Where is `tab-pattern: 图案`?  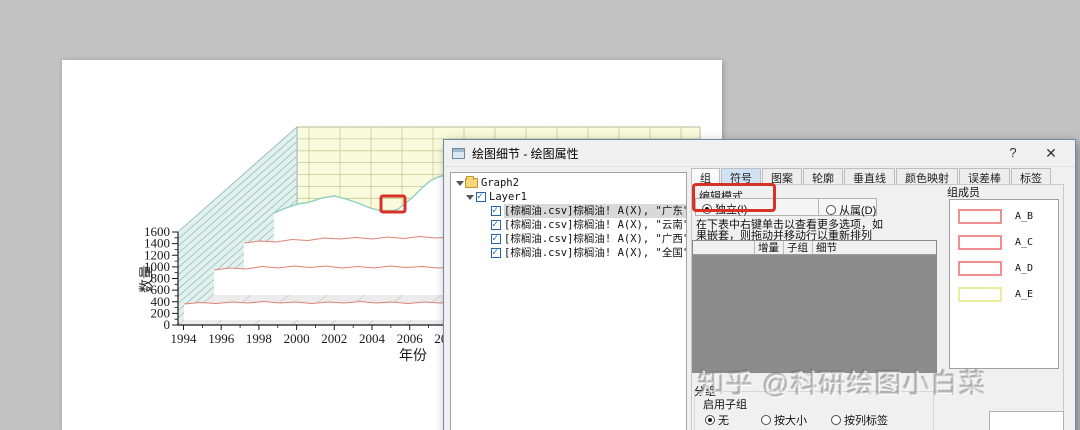
tab-pattern: 图案 is located at coordinates (782, 176).